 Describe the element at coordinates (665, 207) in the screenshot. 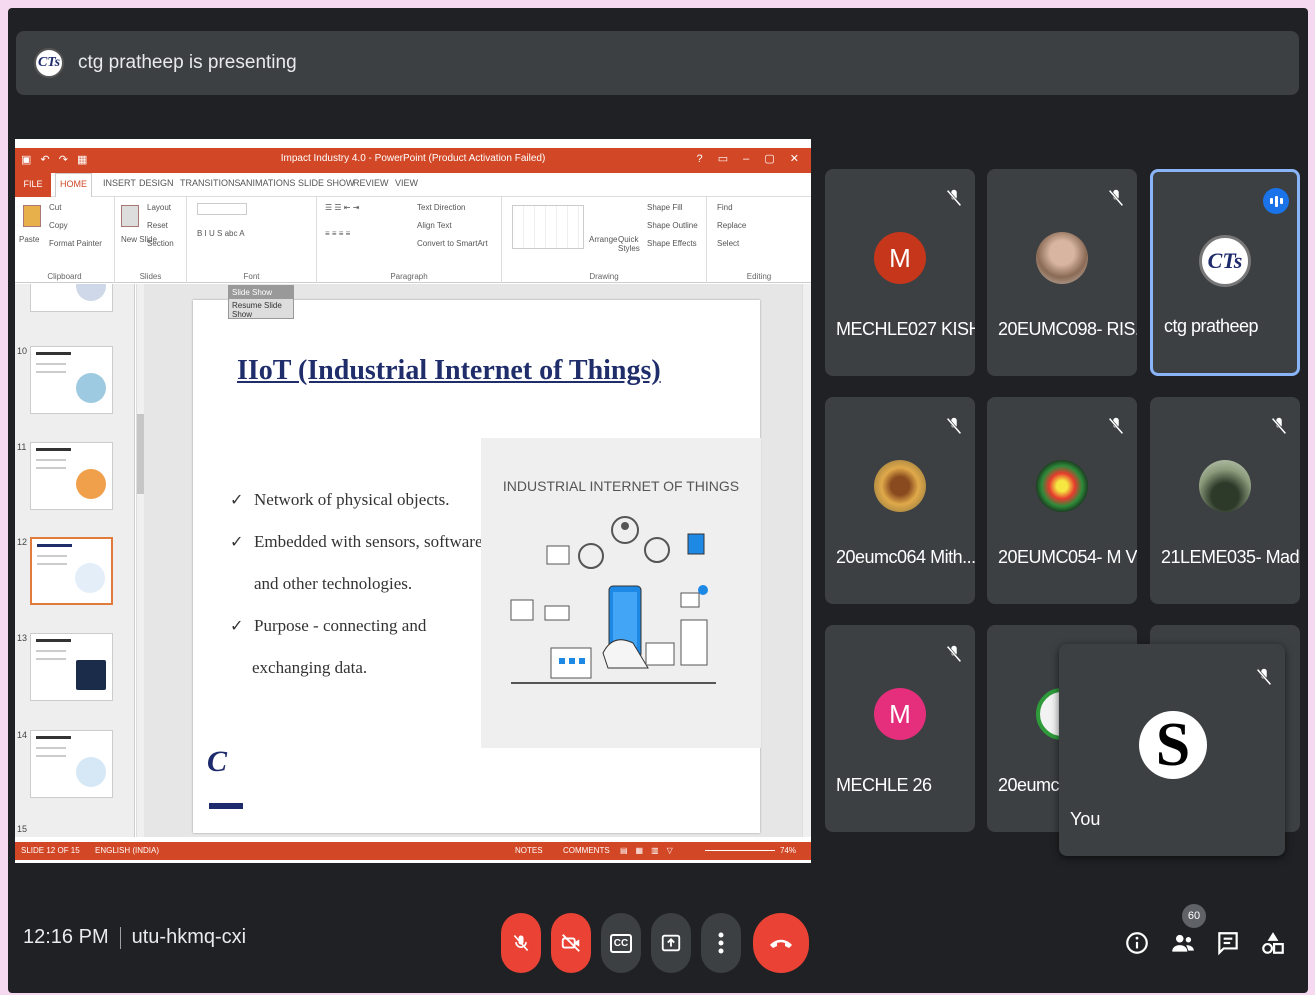

I see `shape-fill-button: Shape Fill` at that location.